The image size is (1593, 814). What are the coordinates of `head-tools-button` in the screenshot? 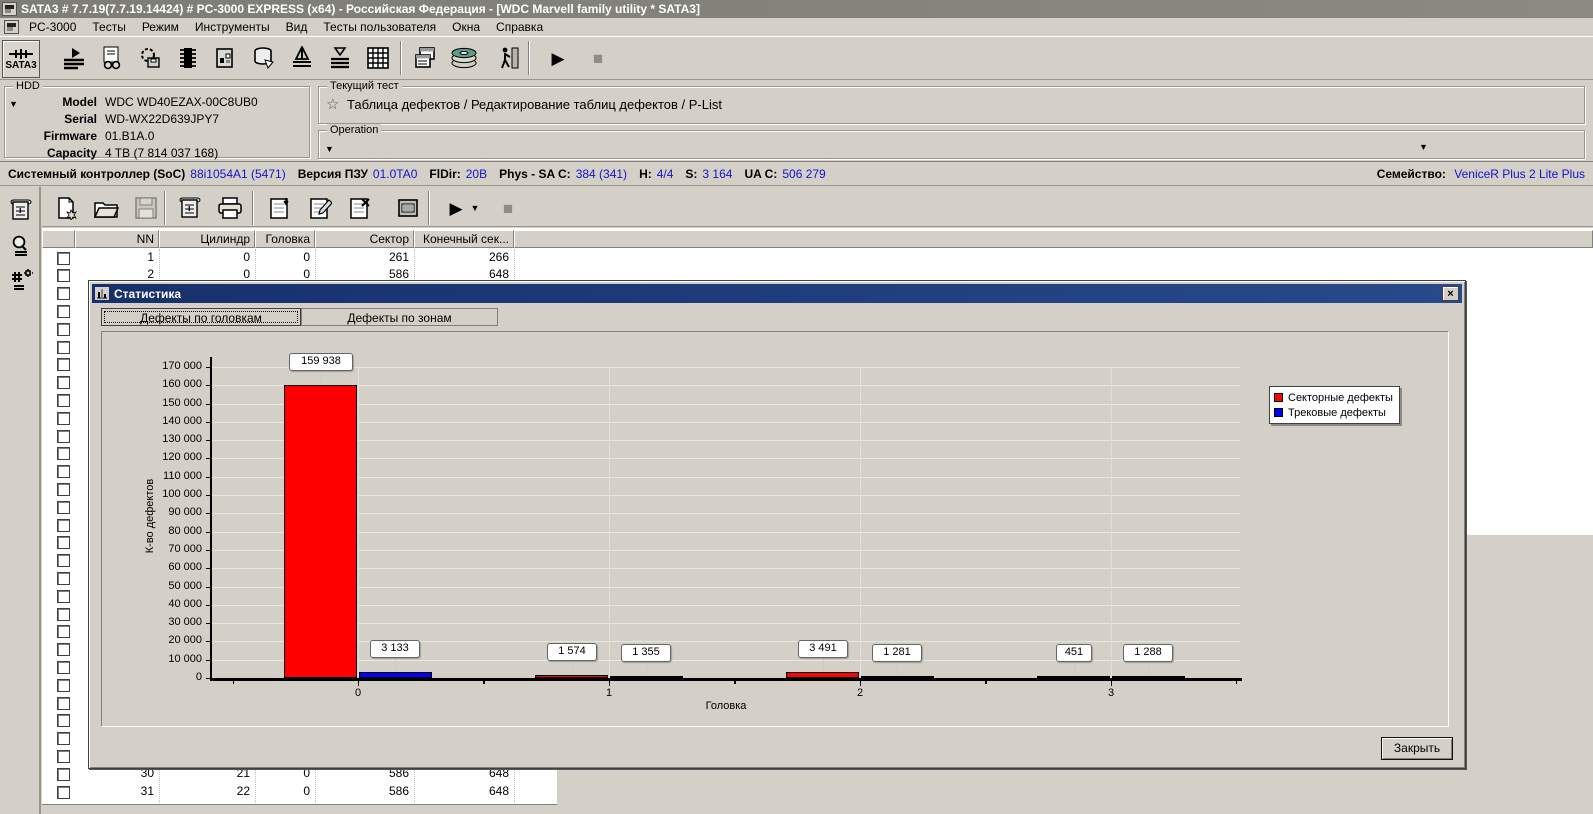 It's located at (302, 58).